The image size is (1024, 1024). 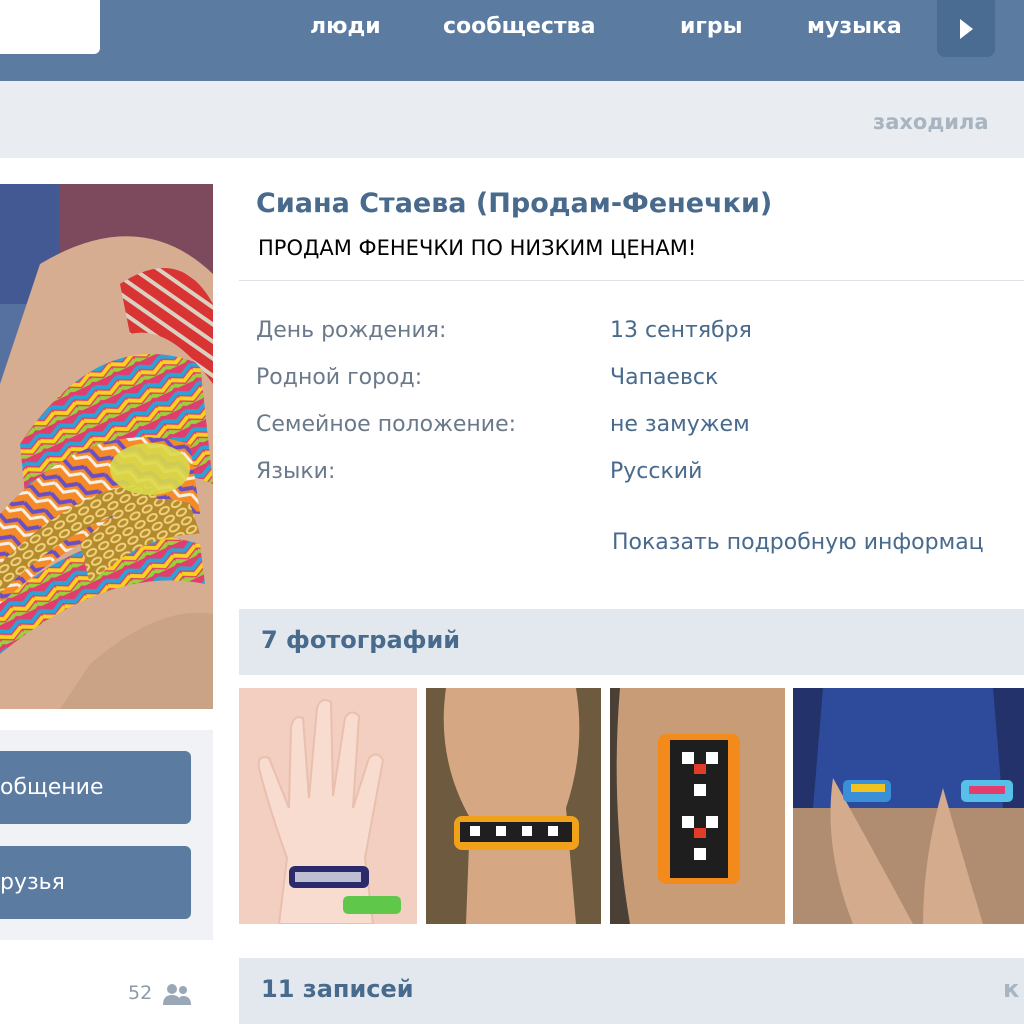 What do you see at coordinates (656, 471) in the screenshot?
I see `info-value-languages: Русский` at bounding box center [656, 471].